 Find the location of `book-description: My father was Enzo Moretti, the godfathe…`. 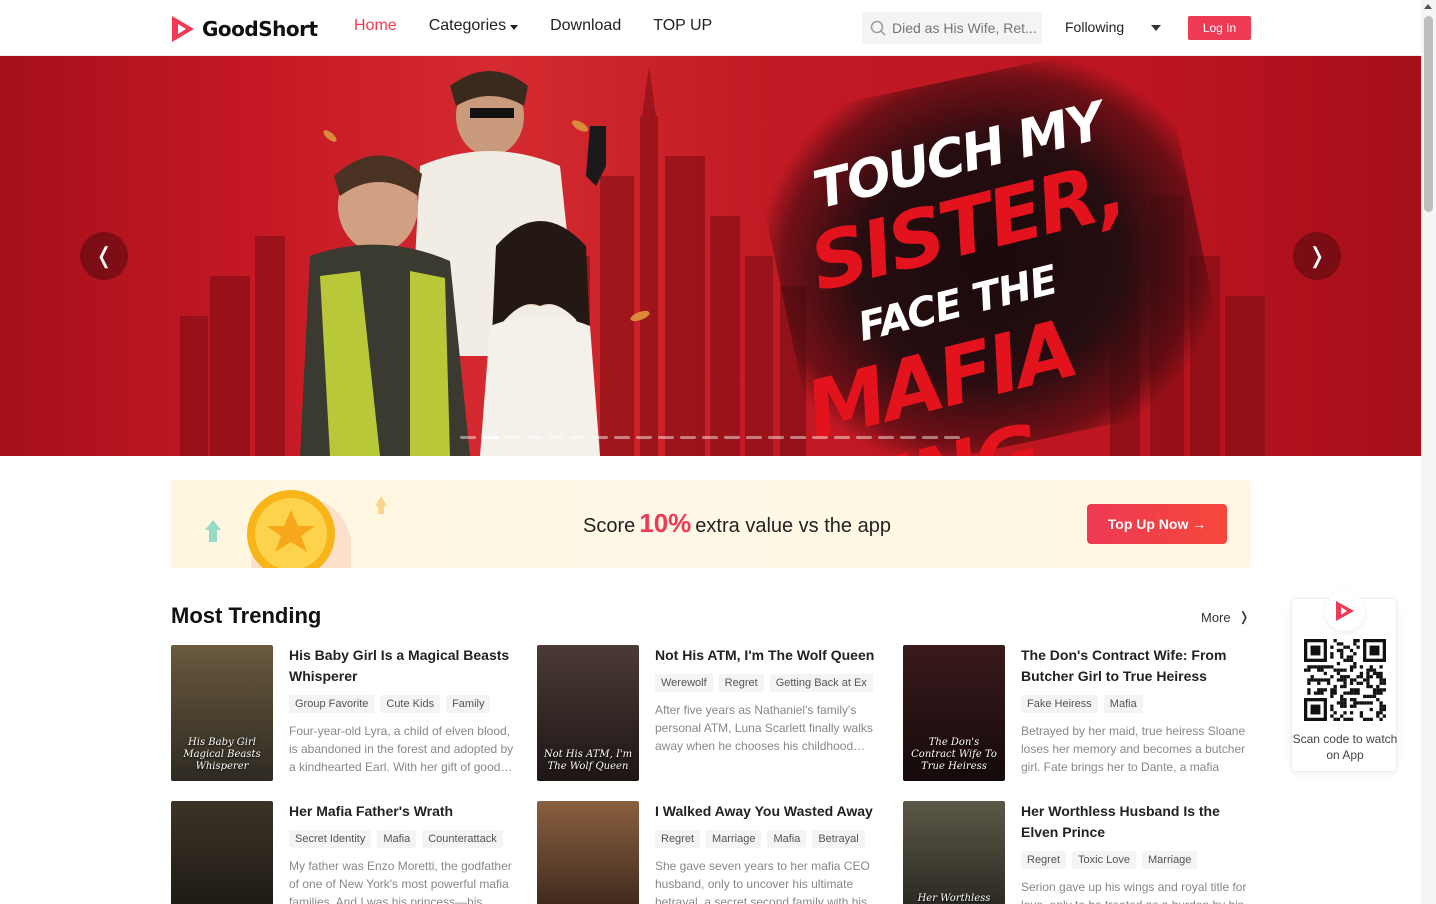

book-description: My father was Enzo Moretti, the godfathe… is located at coordinates (400, 881).